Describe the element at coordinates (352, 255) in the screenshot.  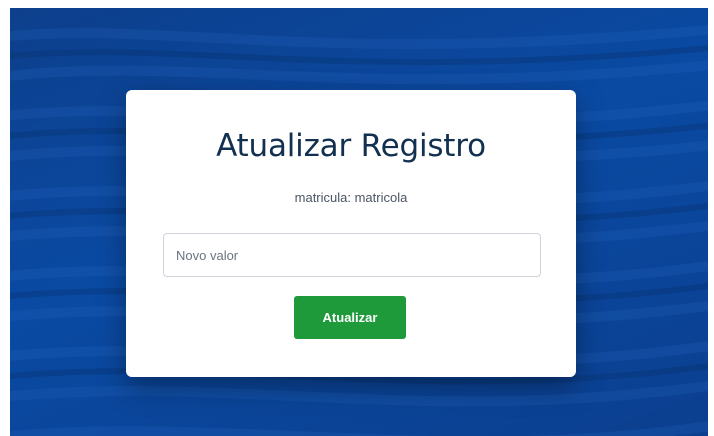
I see `new-value-input` at that location.